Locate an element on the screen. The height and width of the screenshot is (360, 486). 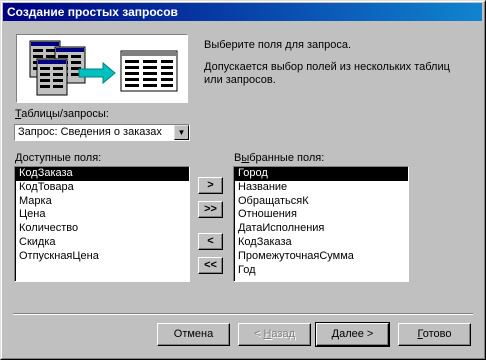
description-line-3: или запросов. is located at coordinates (240, 80).